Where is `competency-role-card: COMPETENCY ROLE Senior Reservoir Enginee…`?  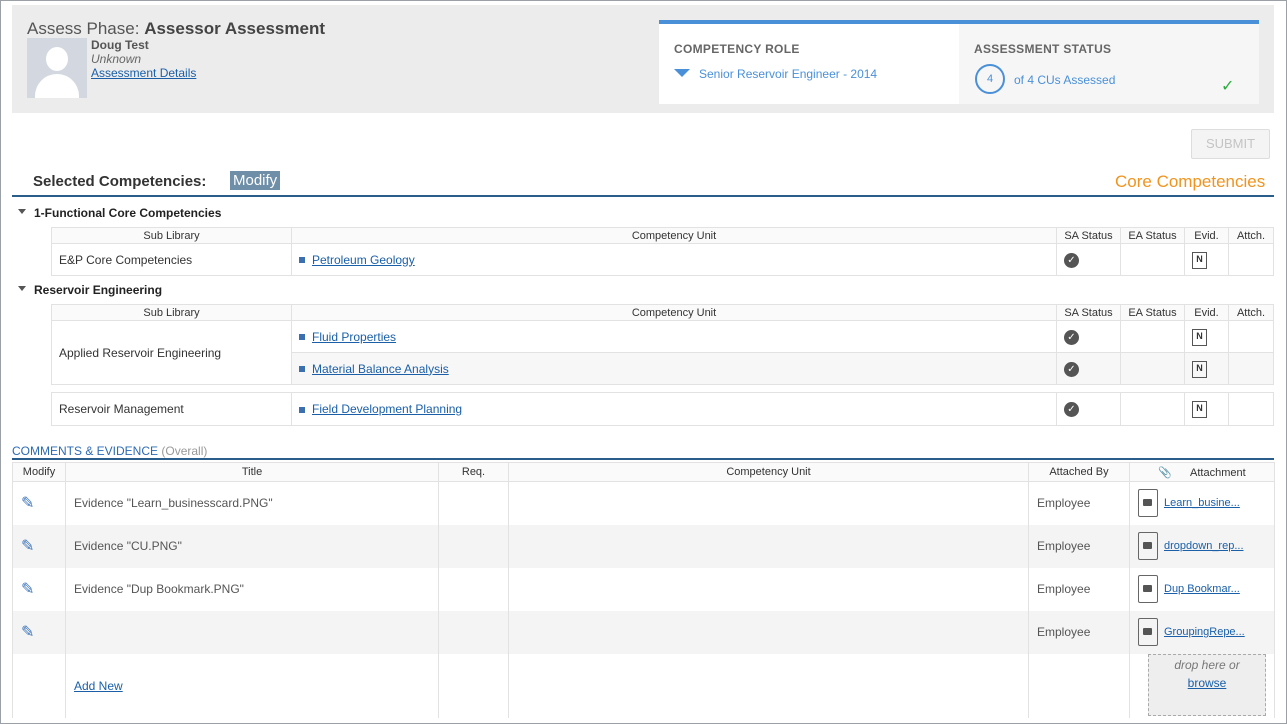 competency-role-card: COMPETENCY ROLE Senior Reservoir Enginee… is located at coordinates (809, 62).